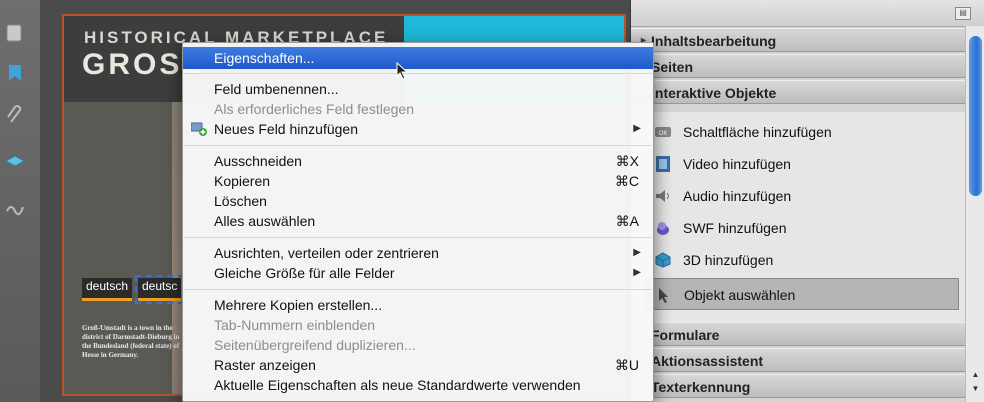 This screenshot has height=402, width=984. I want to click on menu-item-copy: Kopieren ⌘C, so click(418, 181).